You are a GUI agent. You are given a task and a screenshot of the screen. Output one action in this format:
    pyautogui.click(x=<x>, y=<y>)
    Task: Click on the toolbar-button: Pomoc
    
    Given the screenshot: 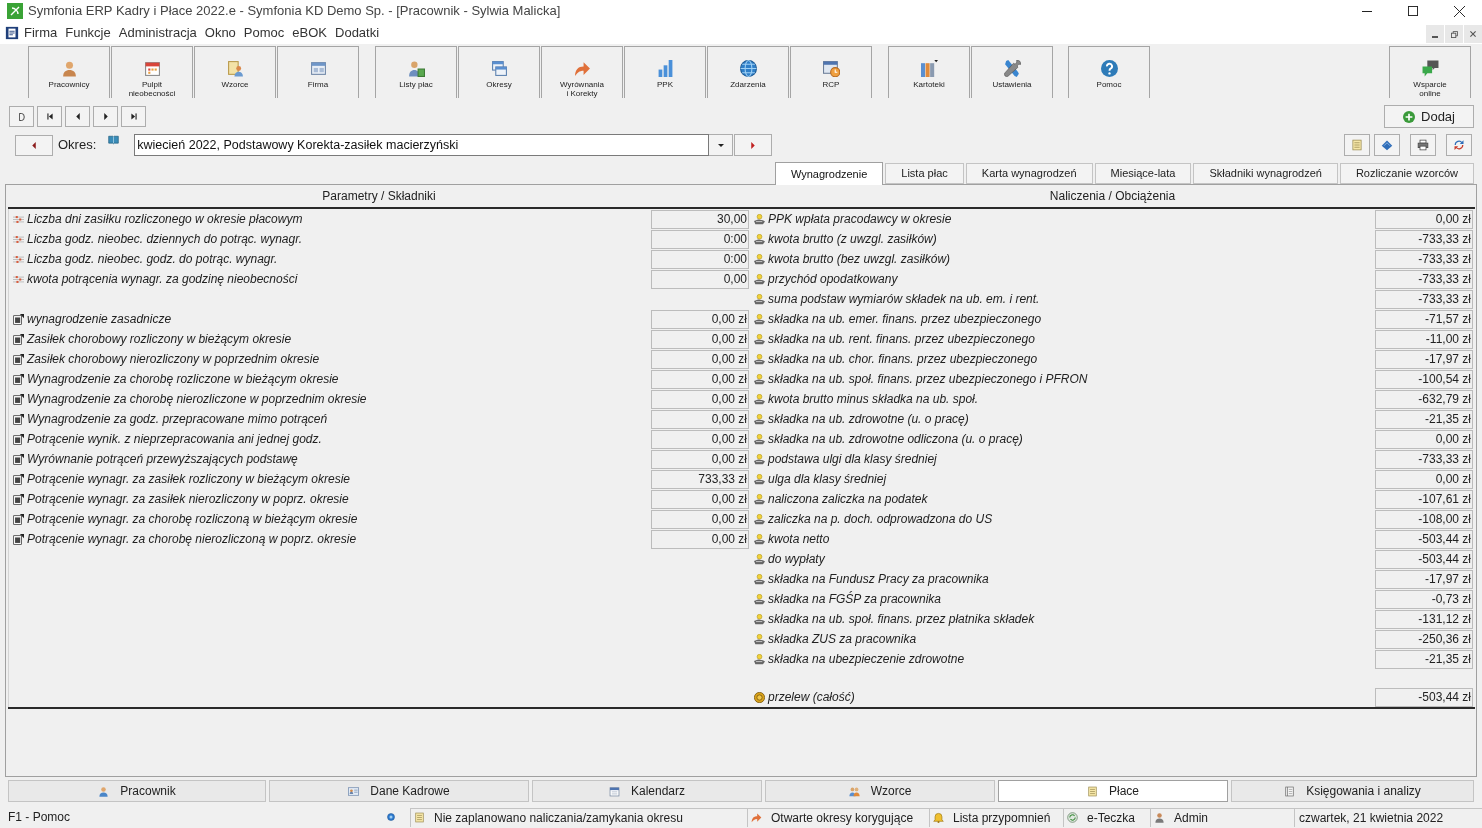 What is the action you would take?
    pyautogui.click(x=1109, y=72)
    